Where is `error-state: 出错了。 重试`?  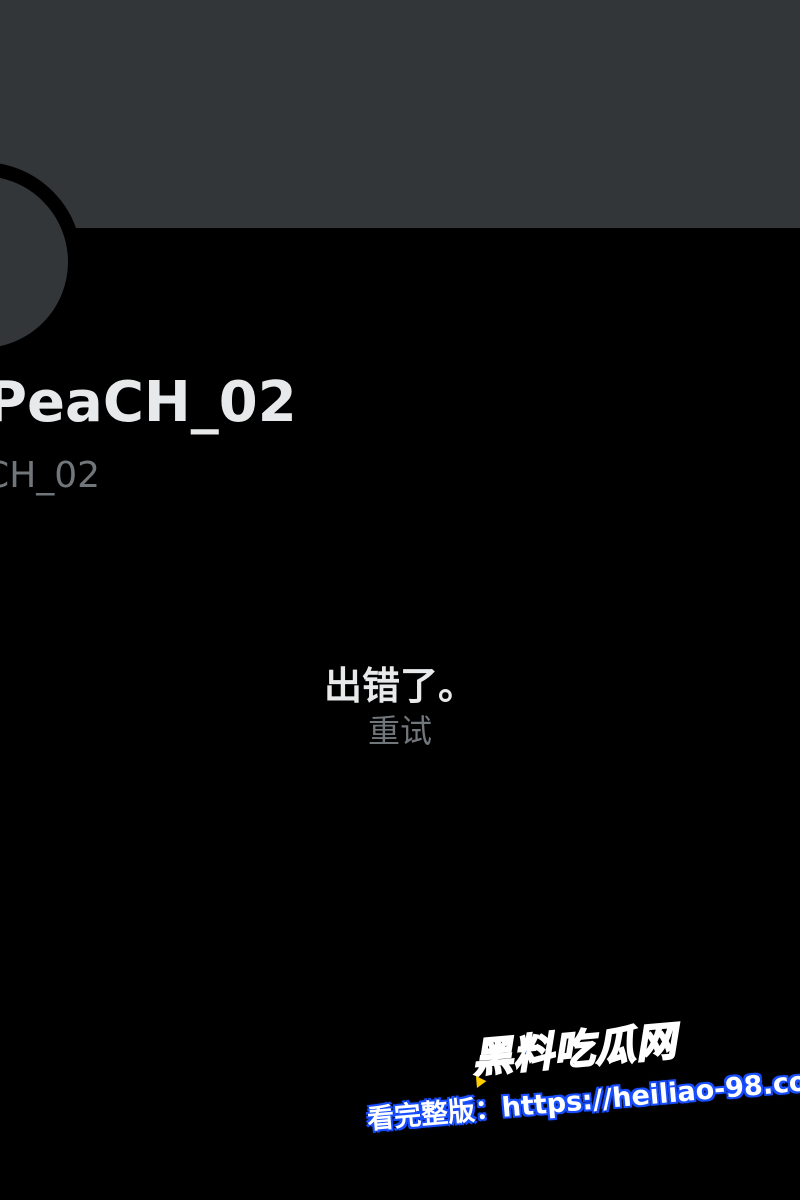
error-state: 出错了。 重试 is located at coordinates (400, 707).